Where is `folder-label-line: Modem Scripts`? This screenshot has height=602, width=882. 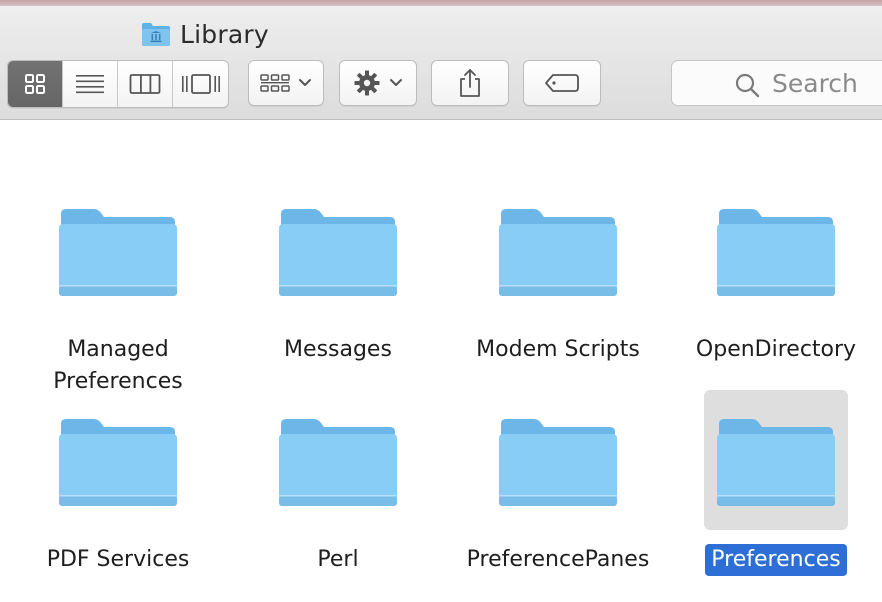 folder-label-line: Modem Scripts is located at coordinates (558, 349).